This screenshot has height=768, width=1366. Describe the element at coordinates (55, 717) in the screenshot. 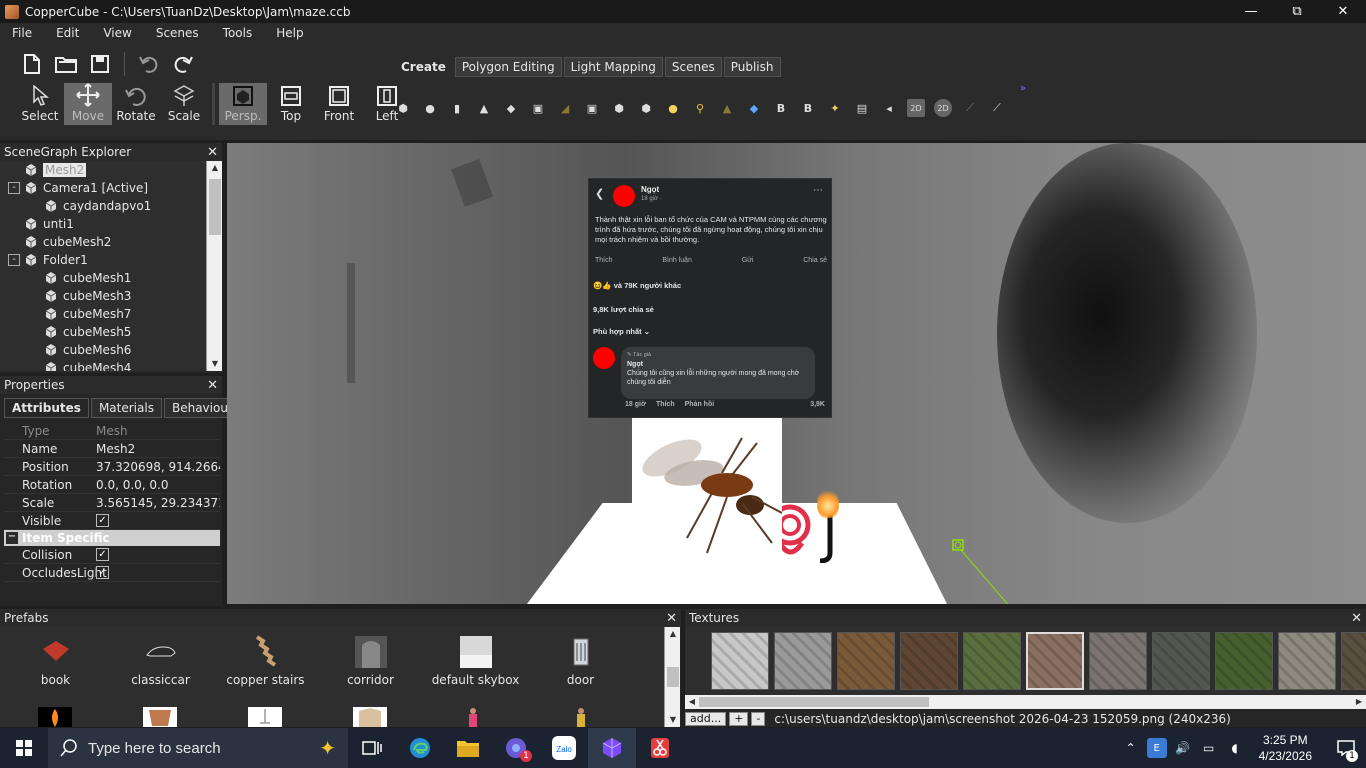

I see `fire-prefab-icon` at that location.